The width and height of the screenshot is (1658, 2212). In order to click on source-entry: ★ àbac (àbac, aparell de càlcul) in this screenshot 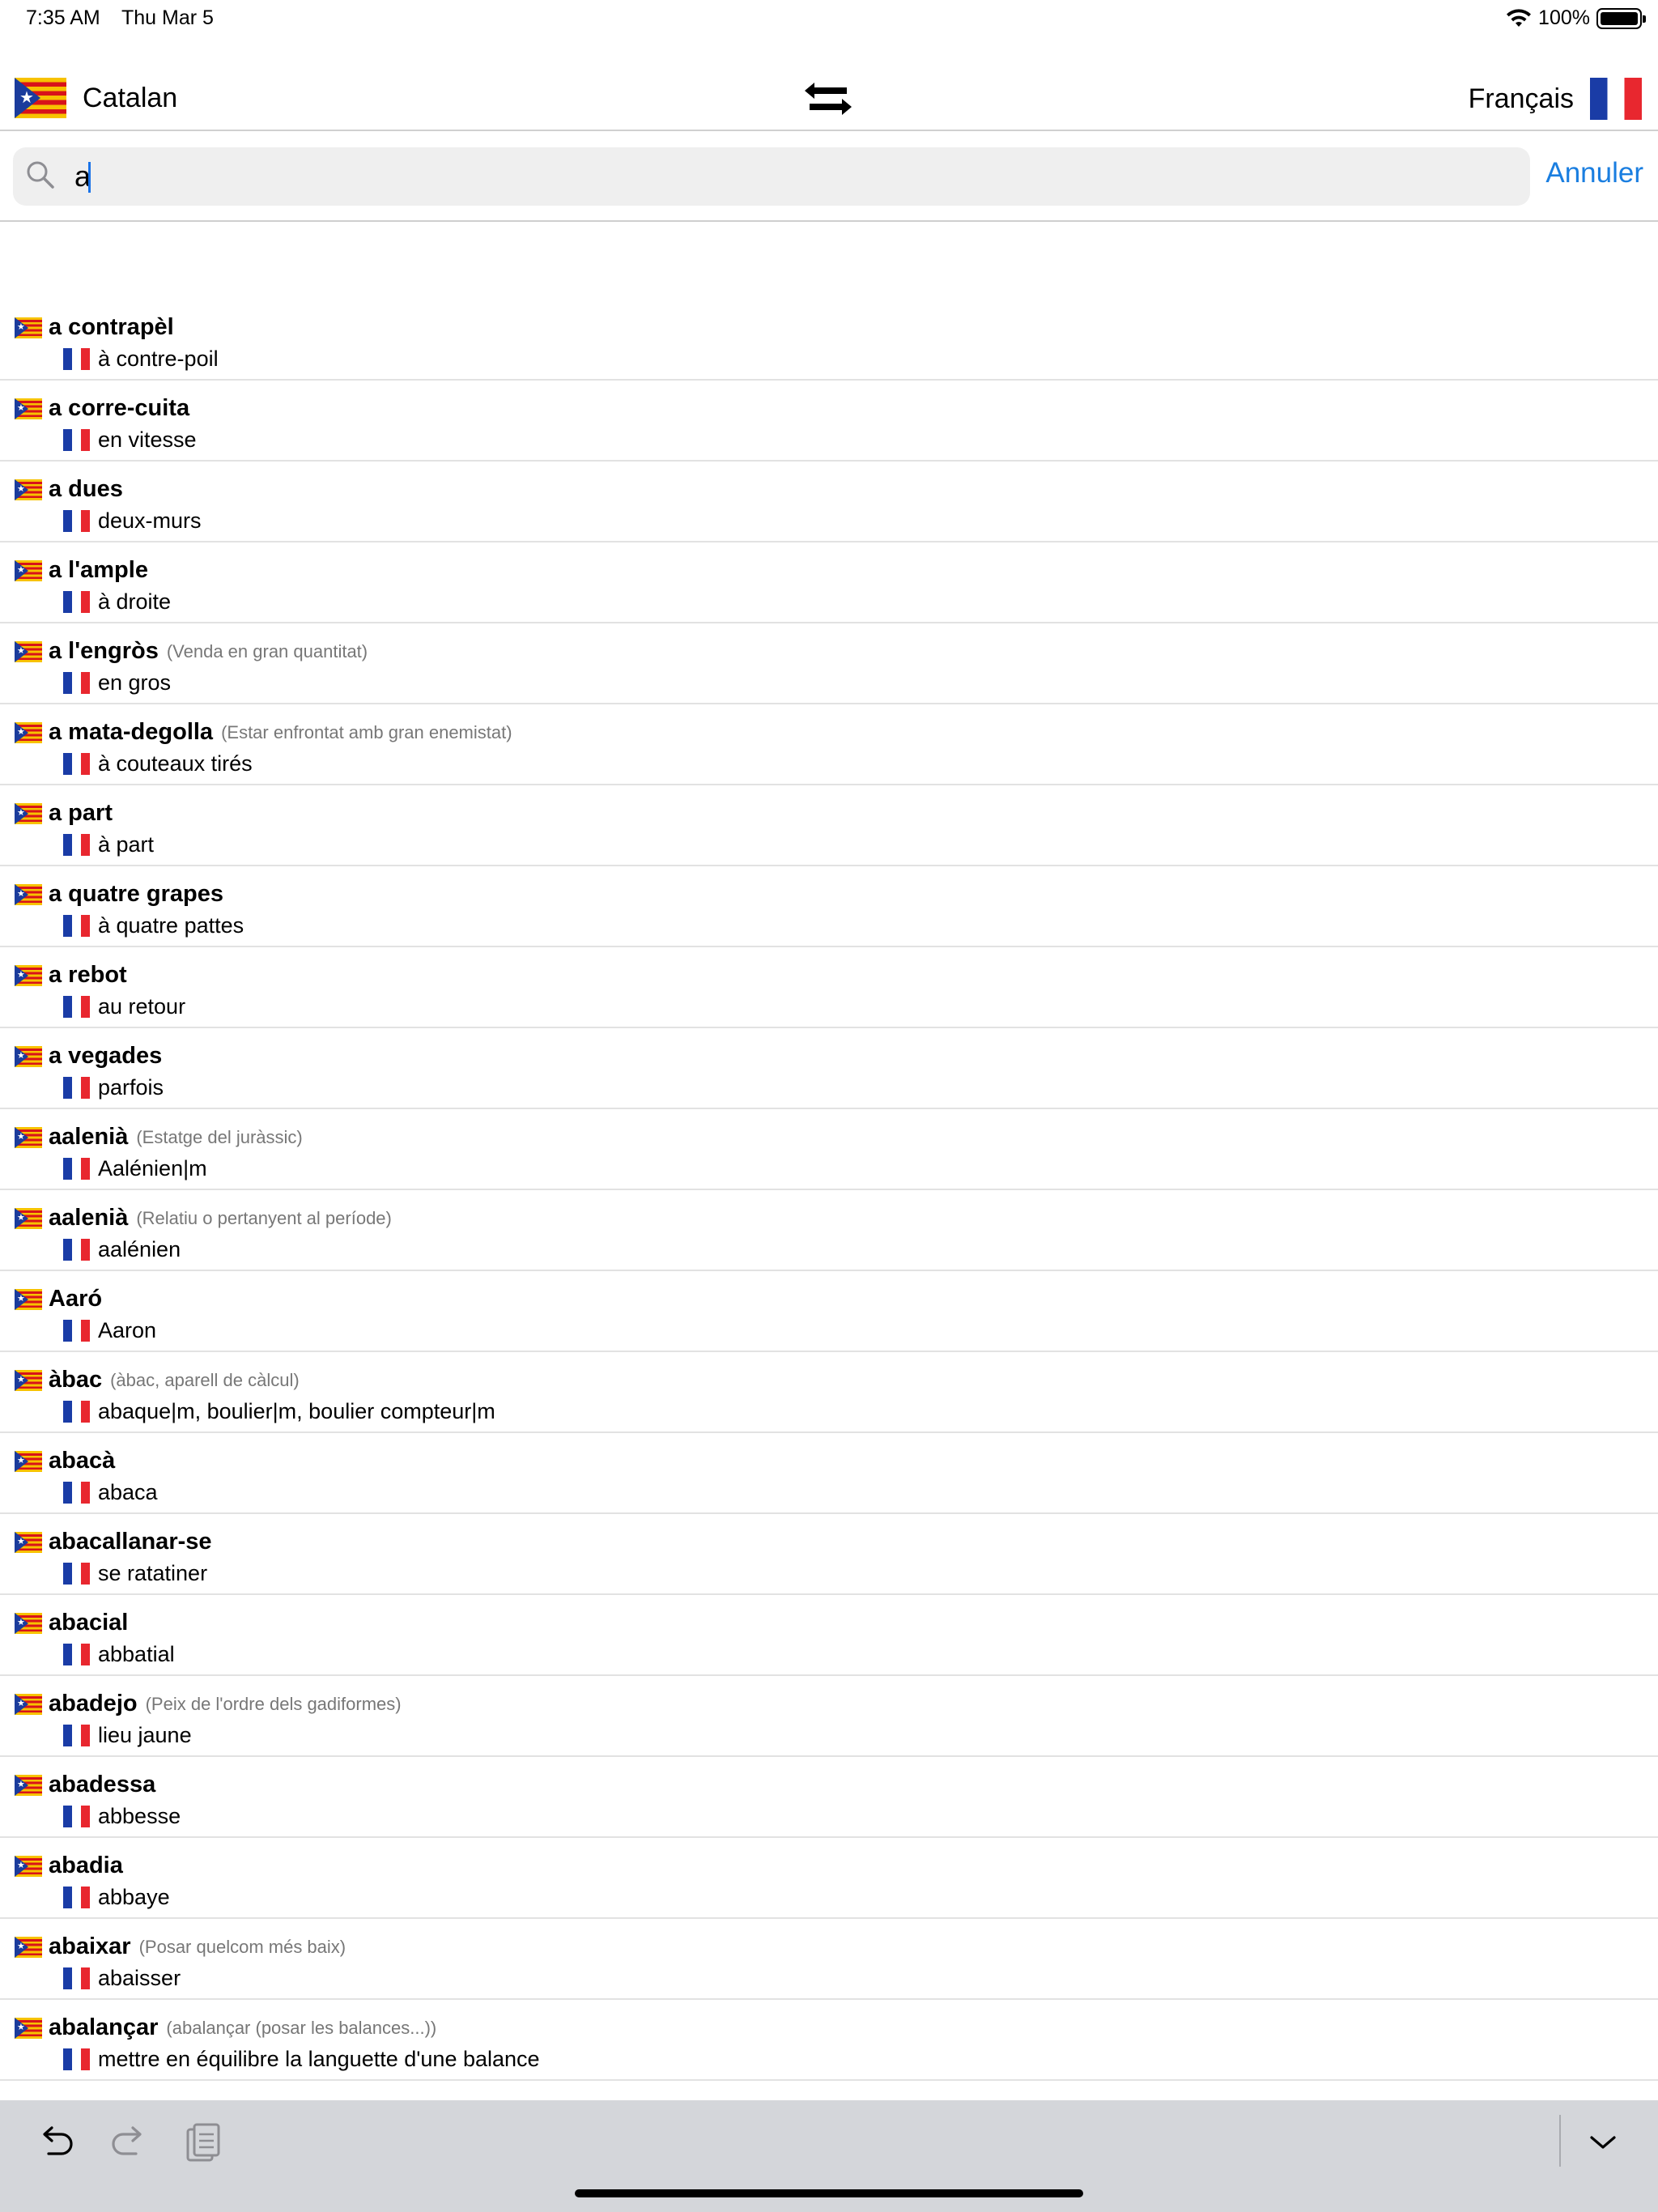, I will do `click(157, 1380)`.